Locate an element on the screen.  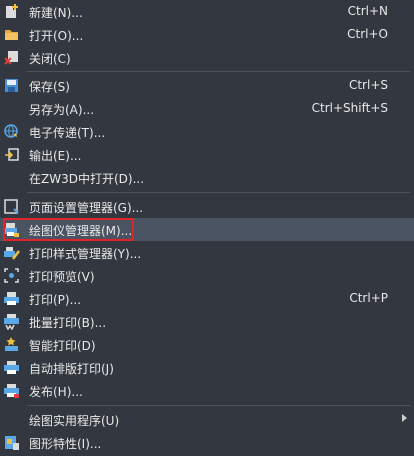
printer-icon is located at coordinates (11, 298).